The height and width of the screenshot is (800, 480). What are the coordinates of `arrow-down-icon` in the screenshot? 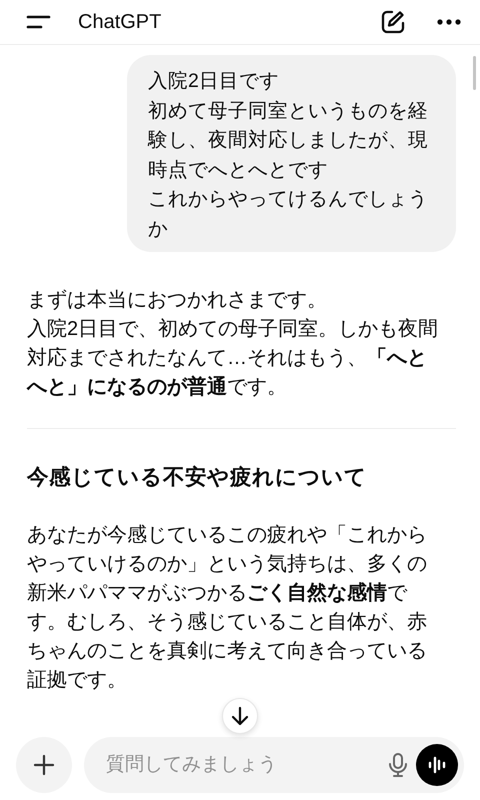 It's located at (240, 716).